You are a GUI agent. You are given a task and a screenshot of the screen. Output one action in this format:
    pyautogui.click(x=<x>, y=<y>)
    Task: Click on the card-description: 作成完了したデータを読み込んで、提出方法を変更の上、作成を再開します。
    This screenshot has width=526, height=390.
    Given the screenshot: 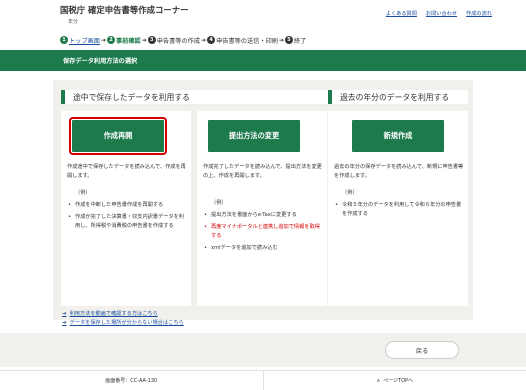 What is the action you would take?
    pyautogui.click(x=262, y=171)
    